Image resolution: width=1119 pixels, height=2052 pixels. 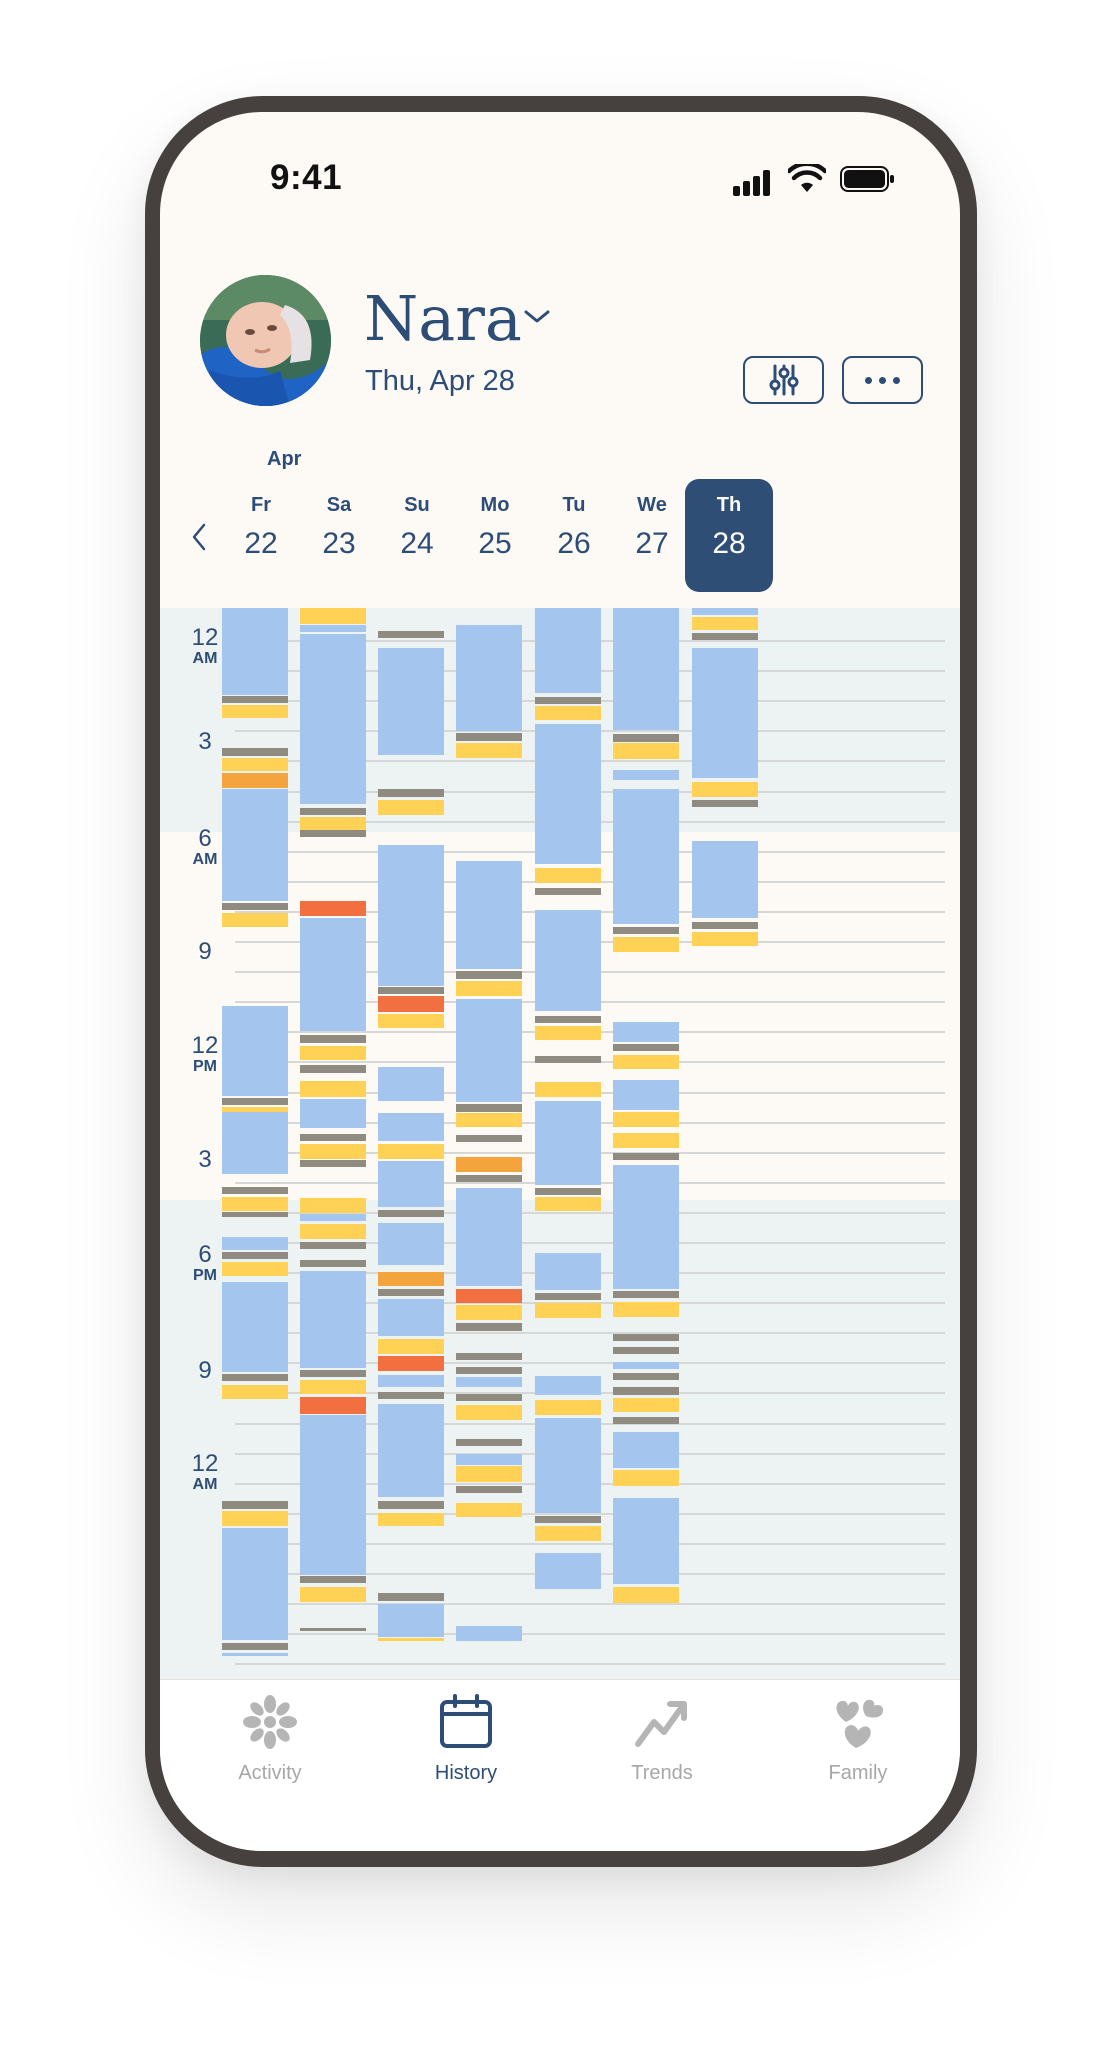 What do you see at coordinates (783, 380) in the screenshot?
I see `filter-button` at bounding box center [783, 380].